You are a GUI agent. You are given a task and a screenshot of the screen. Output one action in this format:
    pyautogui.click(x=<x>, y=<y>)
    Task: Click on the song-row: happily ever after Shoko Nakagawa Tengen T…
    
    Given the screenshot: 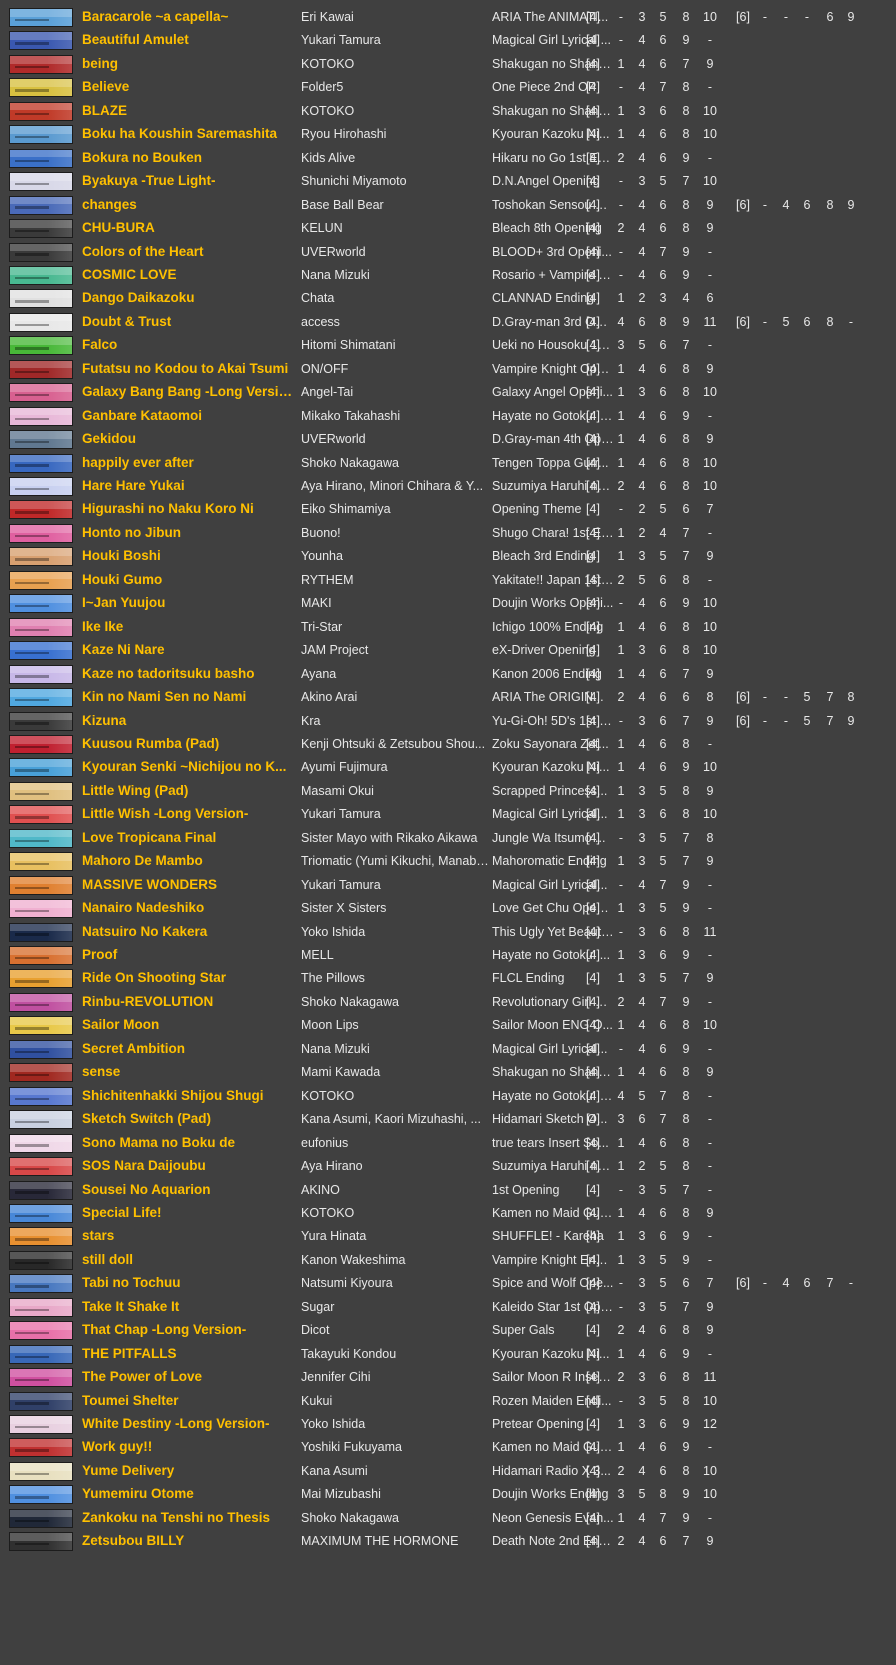 What is the action you would take?
    pyautogui.click(x=448, y=463)
    